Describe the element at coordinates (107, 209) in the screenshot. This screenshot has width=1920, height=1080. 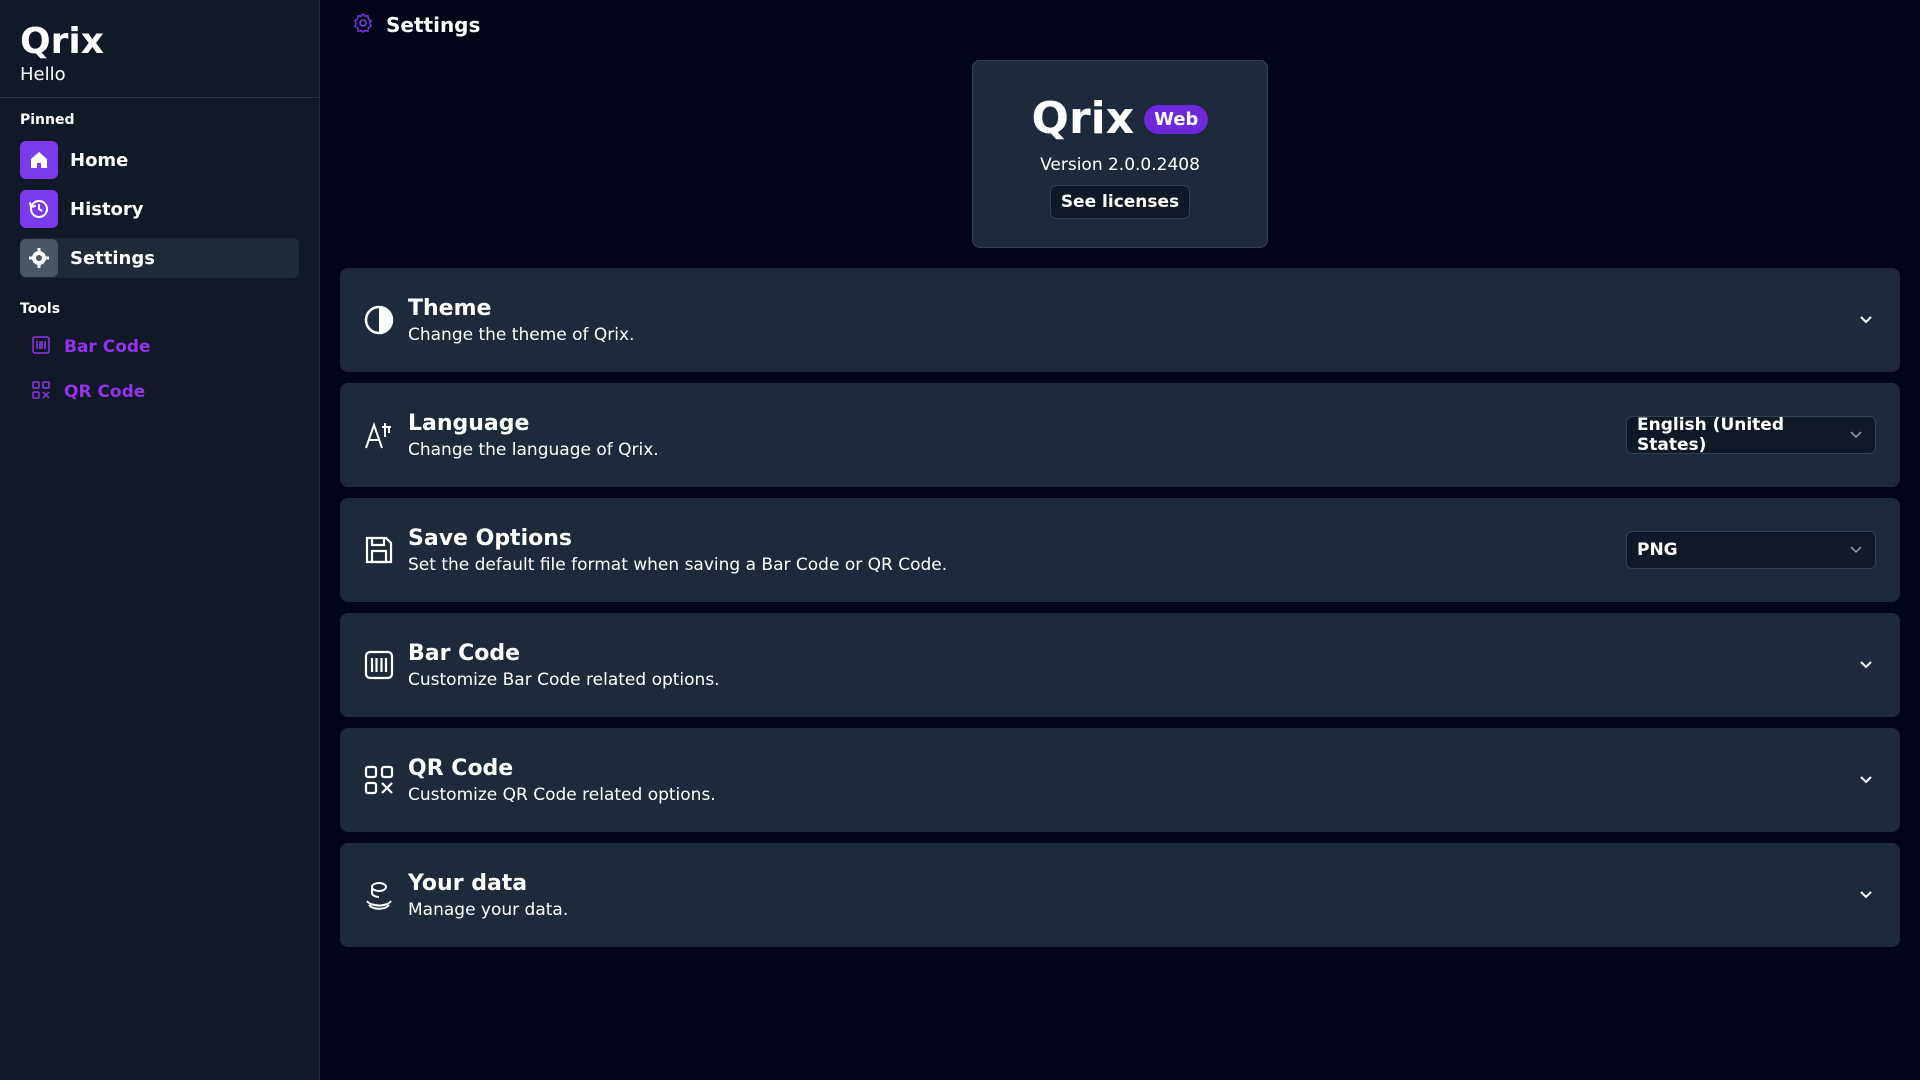
I see `sidebar-item-label: History` at that location.